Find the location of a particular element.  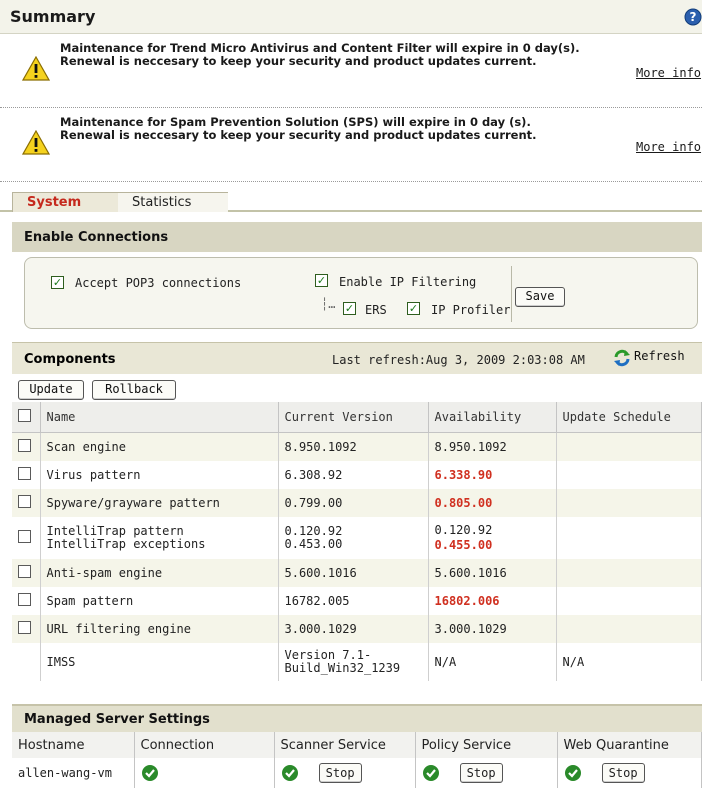

component-name: Spam pattern is located at coordinates (159, 601).